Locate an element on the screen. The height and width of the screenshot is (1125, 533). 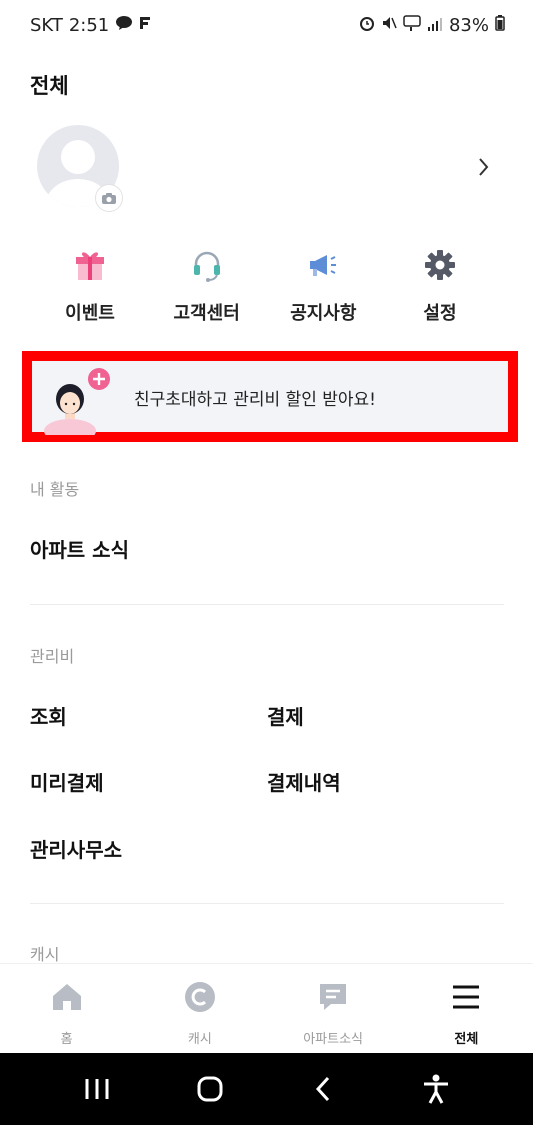
battery-icon is located at coordinates (500, 25).